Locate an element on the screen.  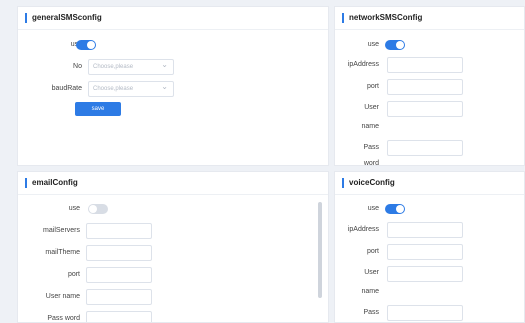
baudrate-label: baudRate is located at coordinates (66, 88).